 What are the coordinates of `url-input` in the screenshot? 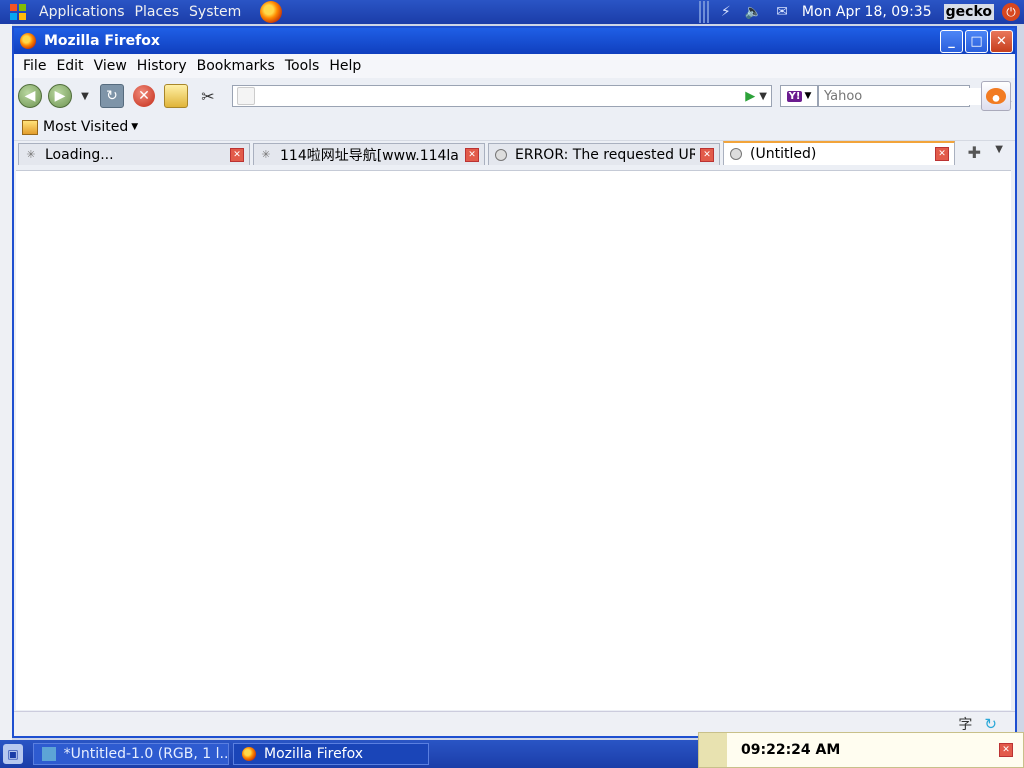 It's located at (504, 96).